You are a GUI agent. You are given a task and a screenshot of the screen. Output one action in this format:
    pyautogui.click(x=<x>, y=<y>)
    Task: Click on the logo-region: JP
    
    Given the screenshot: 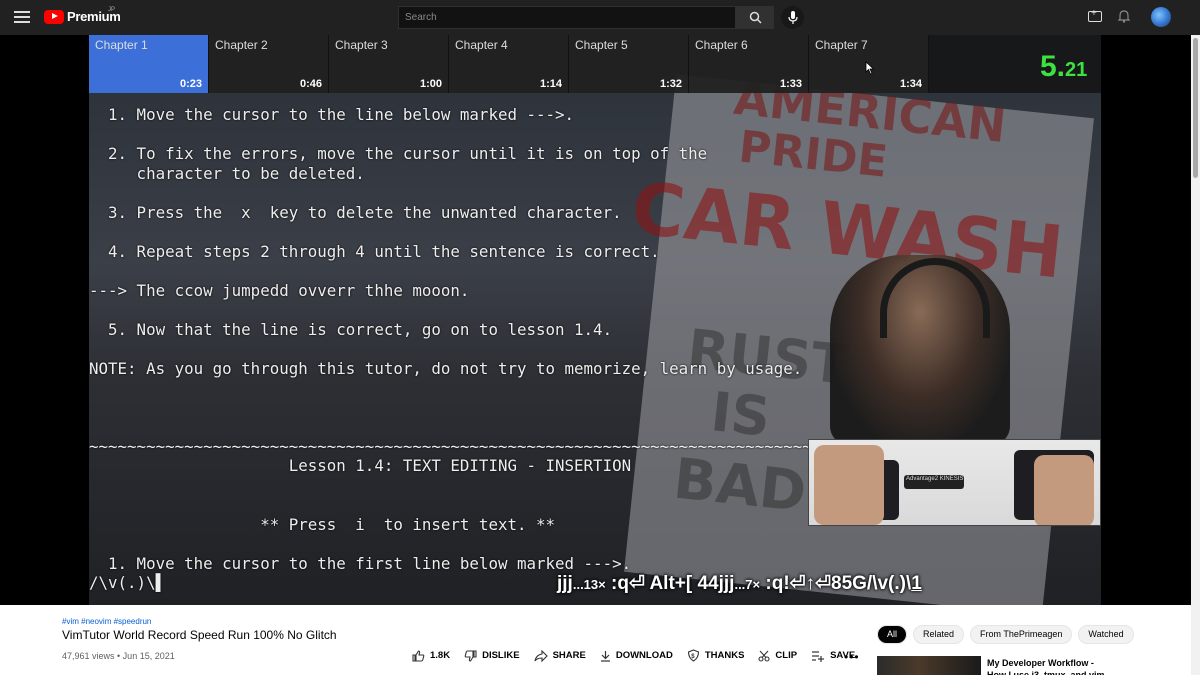 What is the action you would take?
    pyautogui.click(x=112, y=10)
    